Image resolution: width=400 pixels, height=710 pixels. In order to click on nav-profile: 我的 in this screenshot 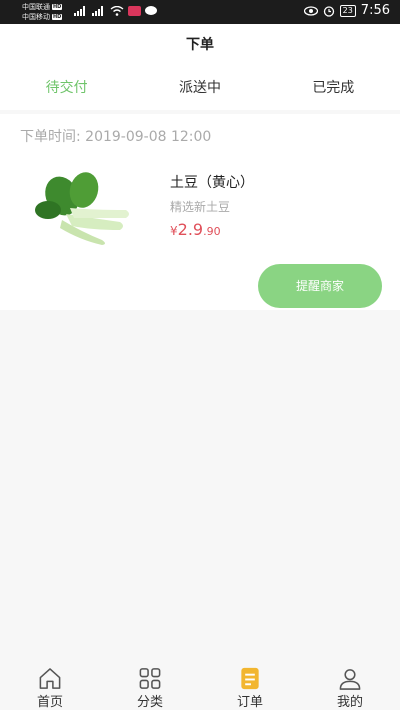, I will do `click(350, 685)`.